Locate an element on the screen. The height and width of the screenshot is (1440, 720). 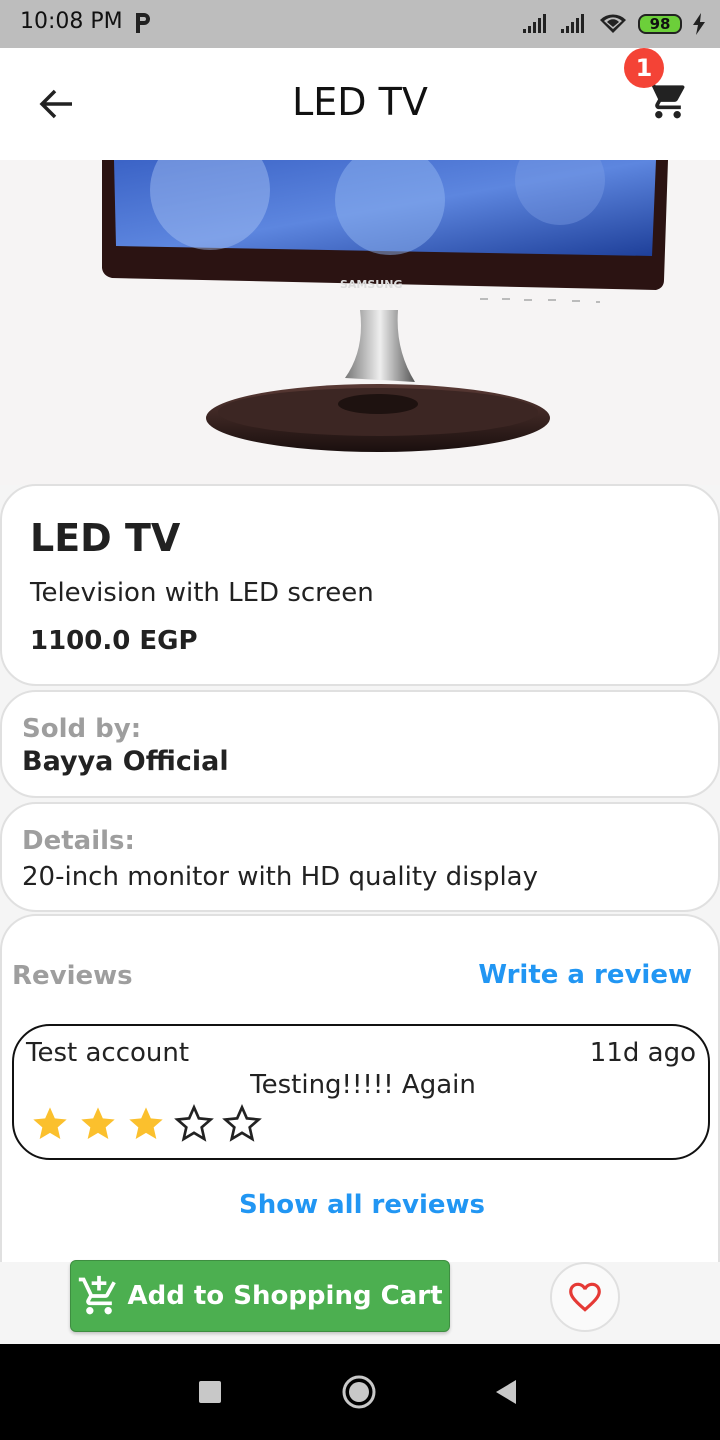
favorite-button is located at coordinates (585, 1297).